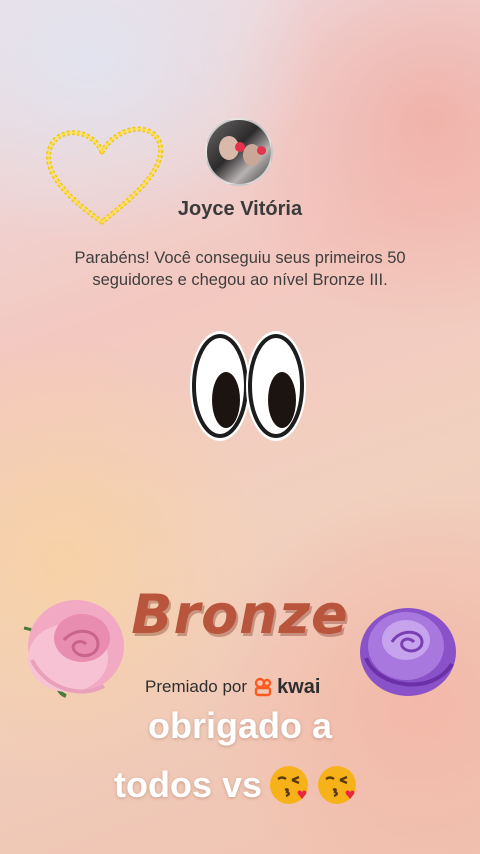 This screenshot has width=480, height=854. I want to click on caption-line-1: obrigado a, so click(239, 725).